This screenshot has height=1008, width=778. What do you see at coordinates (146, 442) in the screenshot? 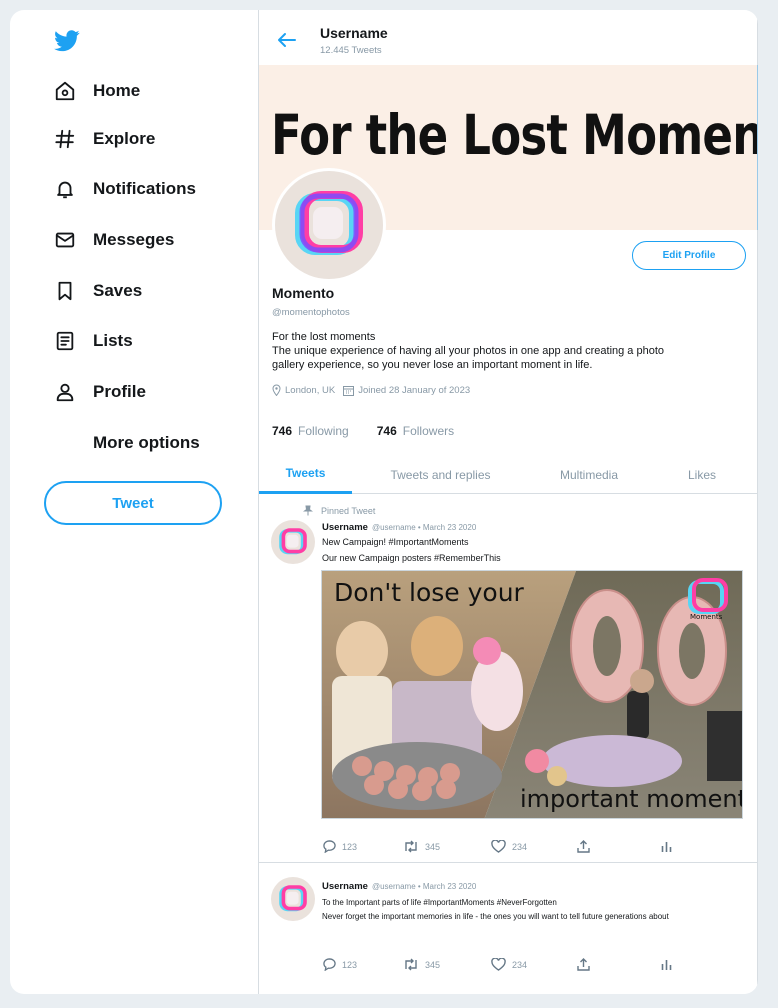
I see `sidebar-item-label: More options` at bounding box center [146, 442].